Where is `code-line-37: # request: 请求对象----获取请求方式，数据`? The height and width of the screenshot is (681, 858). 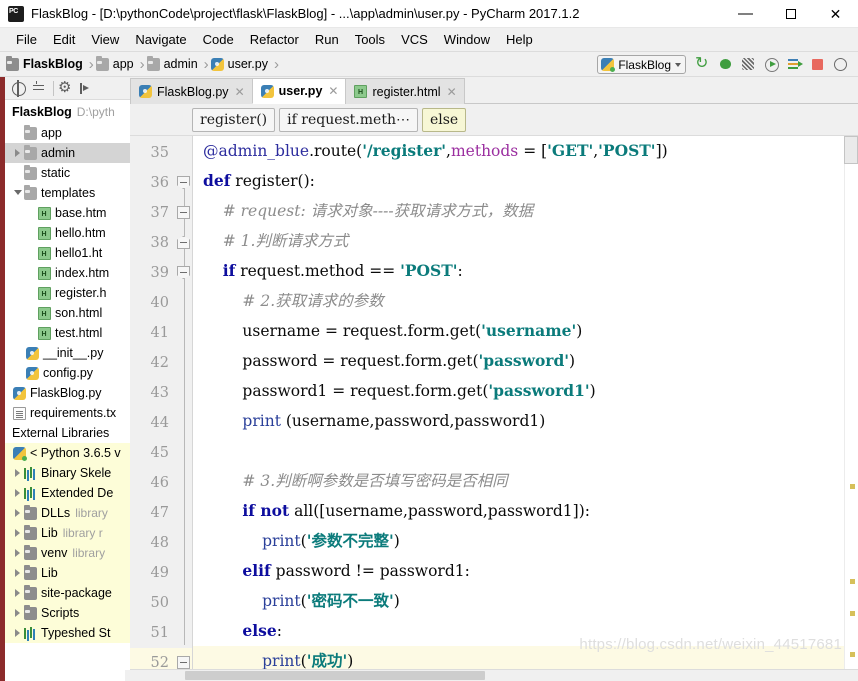
code-line-37: # request: 请求对象----获取请求方式，数据 is located at coordinates (518, 211).